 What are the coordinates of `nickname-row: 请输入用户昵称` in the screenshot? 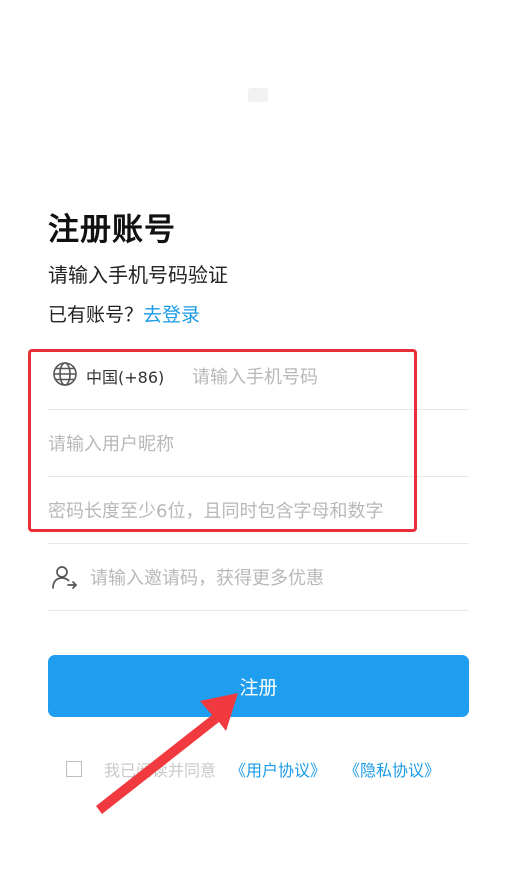 It's located at (258, 443).